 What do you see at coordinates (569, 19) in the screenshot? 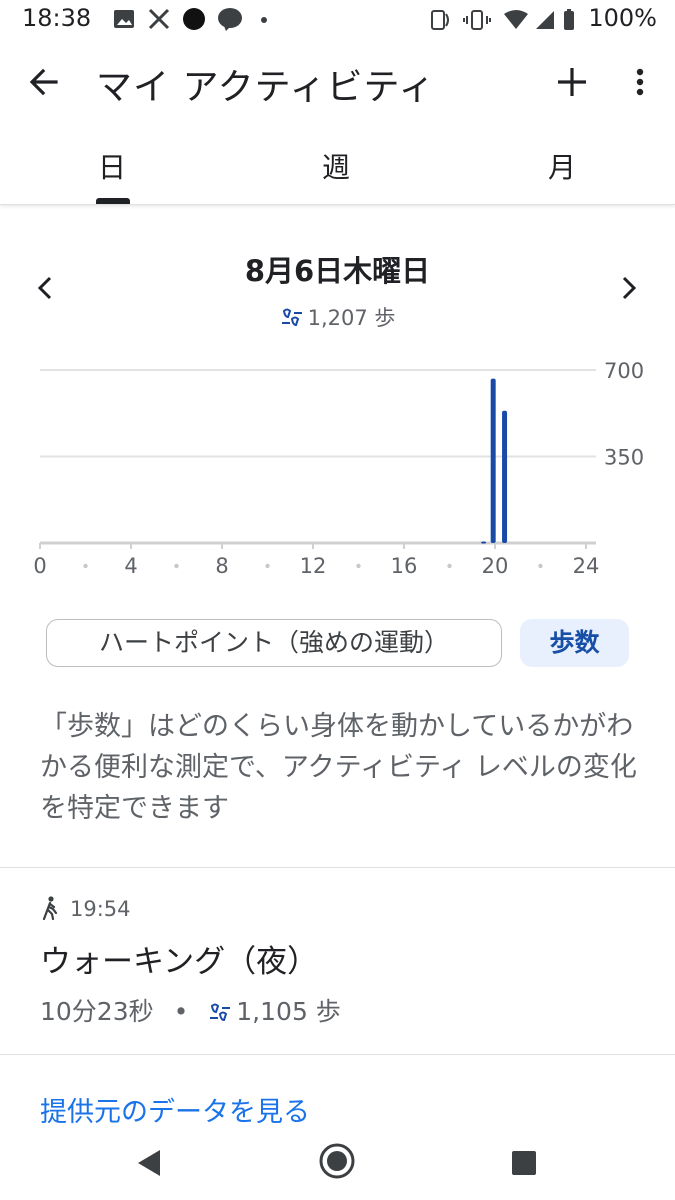
I see `battery-icon` at bounding box center [569, 19].